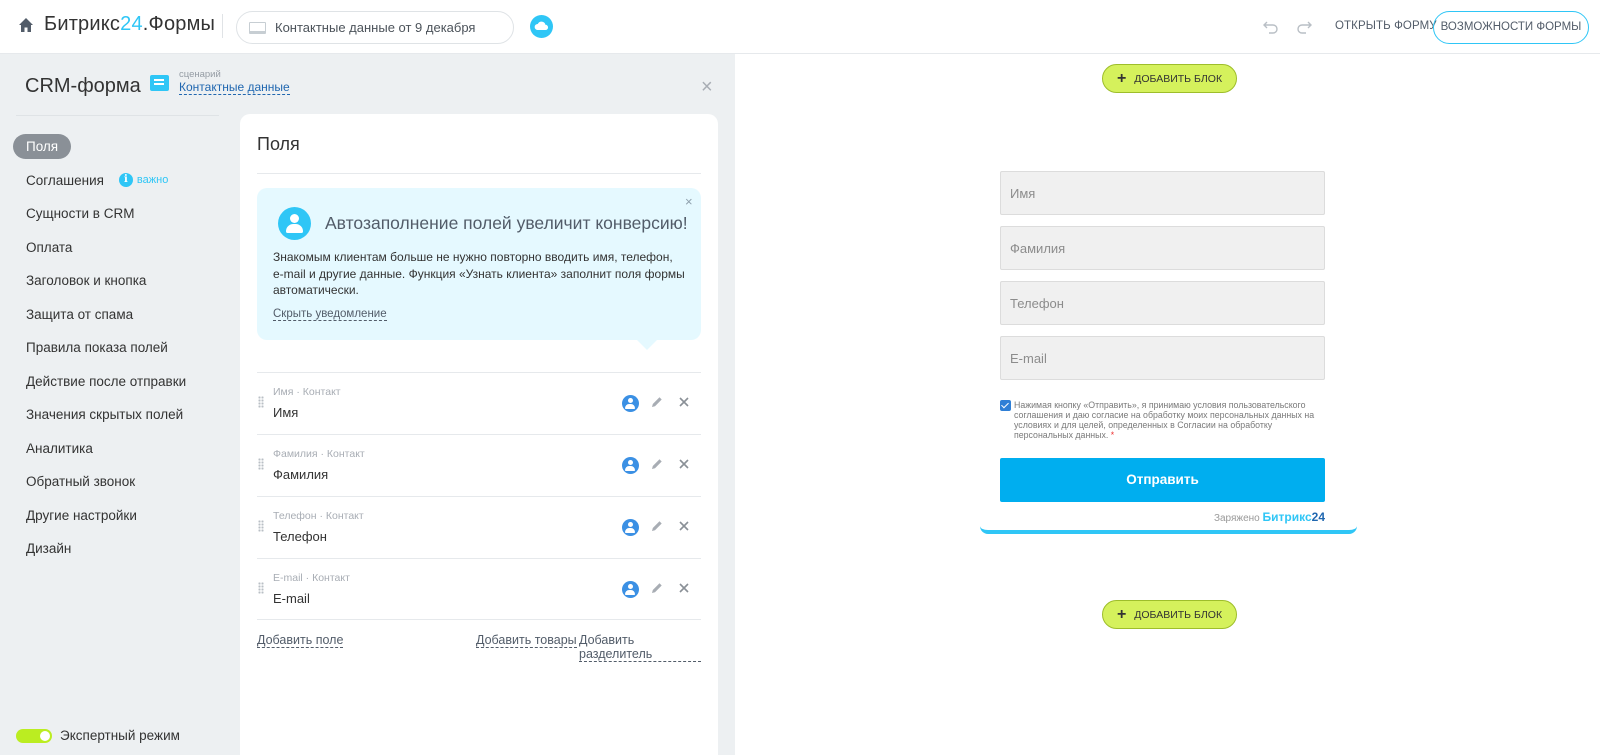  Describe the element at coordinates (1271, 27) in the screenshot. I see `undo-icon` at that location.